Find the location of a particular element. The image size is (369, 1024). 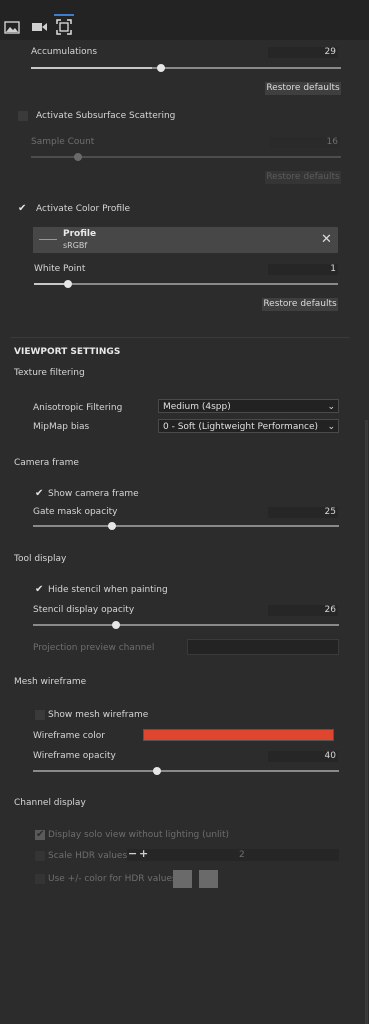

wireframe-opacity-value: 40 is located at coordinates (303, 756).